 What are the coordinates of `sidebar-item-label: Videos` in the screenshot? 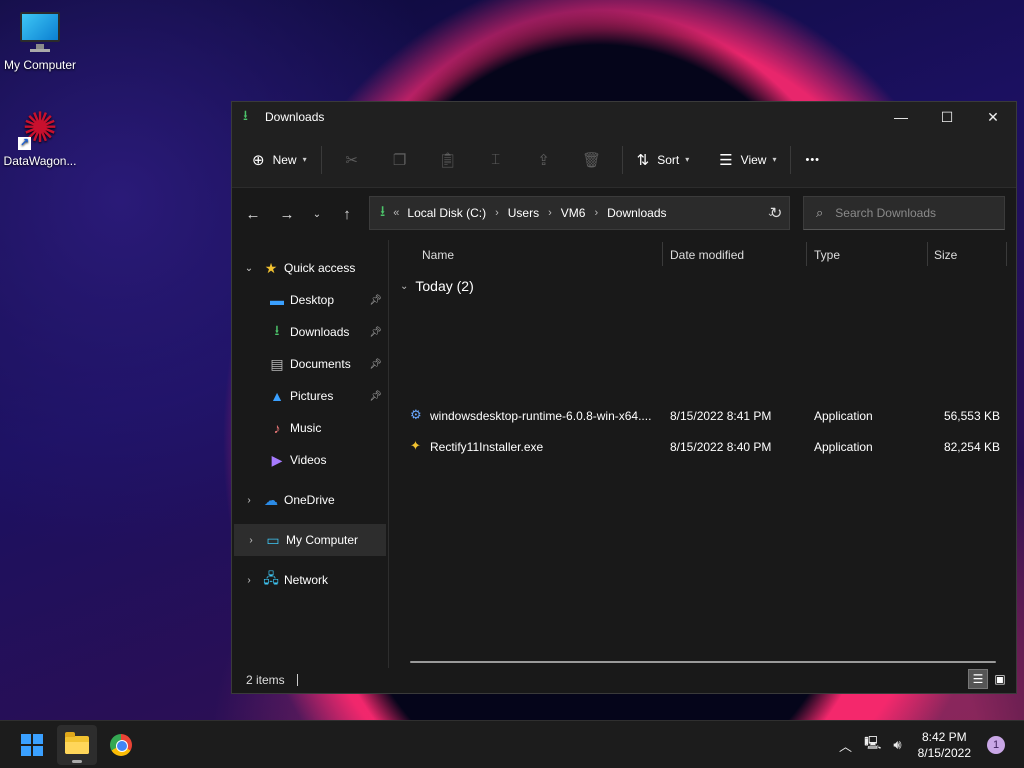 It's located at (308, 460).